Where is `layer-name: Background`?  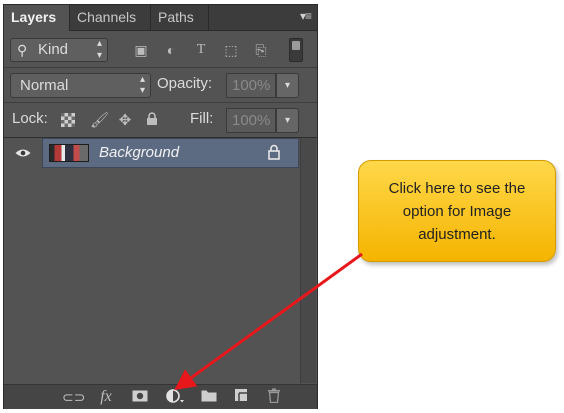 layer-name: Background is located at coordinates (139, 152).